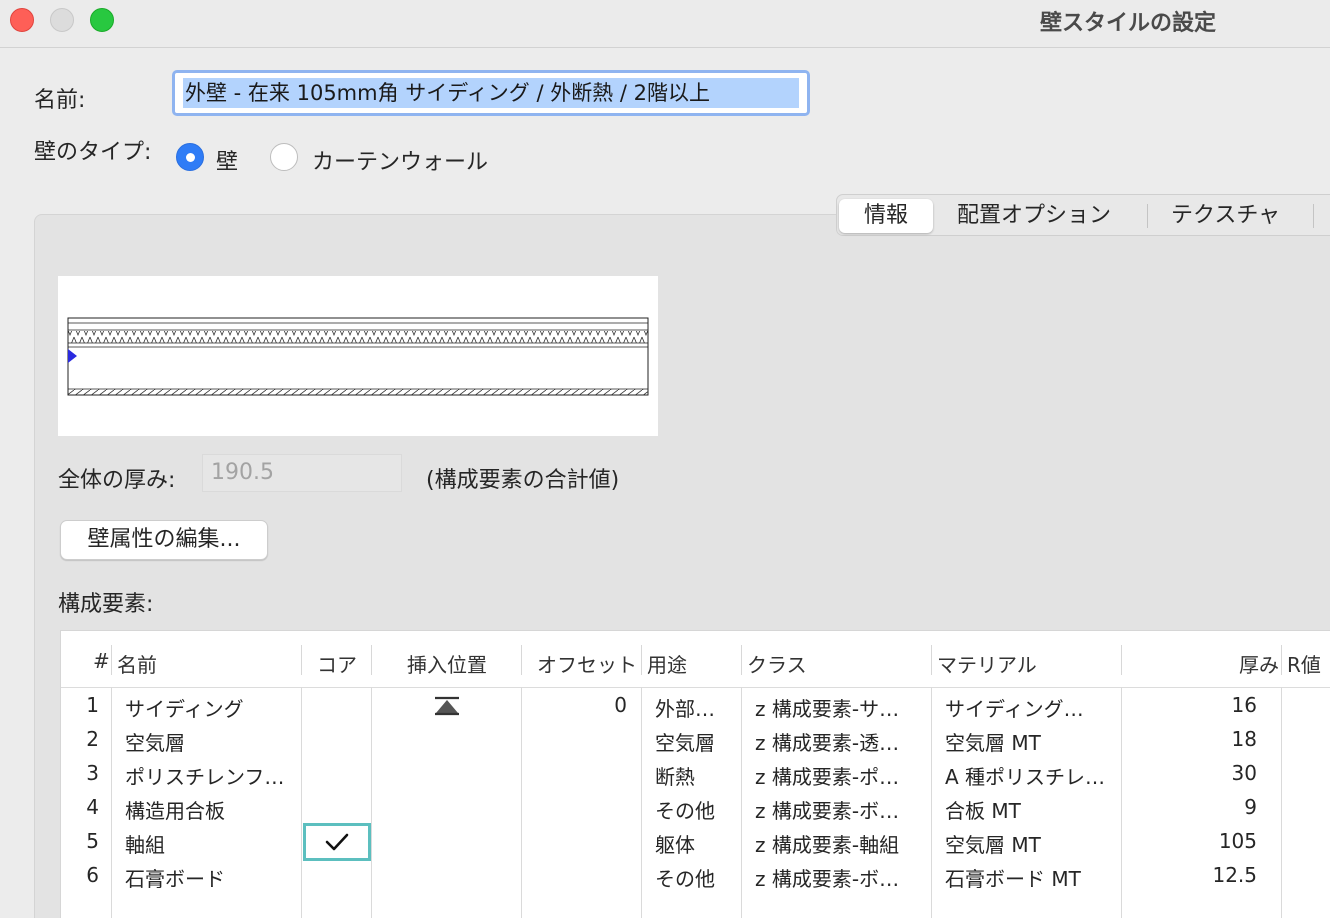  What do you see at coordinates (447, 663) in the screenshot?
I see `header-insert-position: 挿入位置` at bounding box center [447, 663].